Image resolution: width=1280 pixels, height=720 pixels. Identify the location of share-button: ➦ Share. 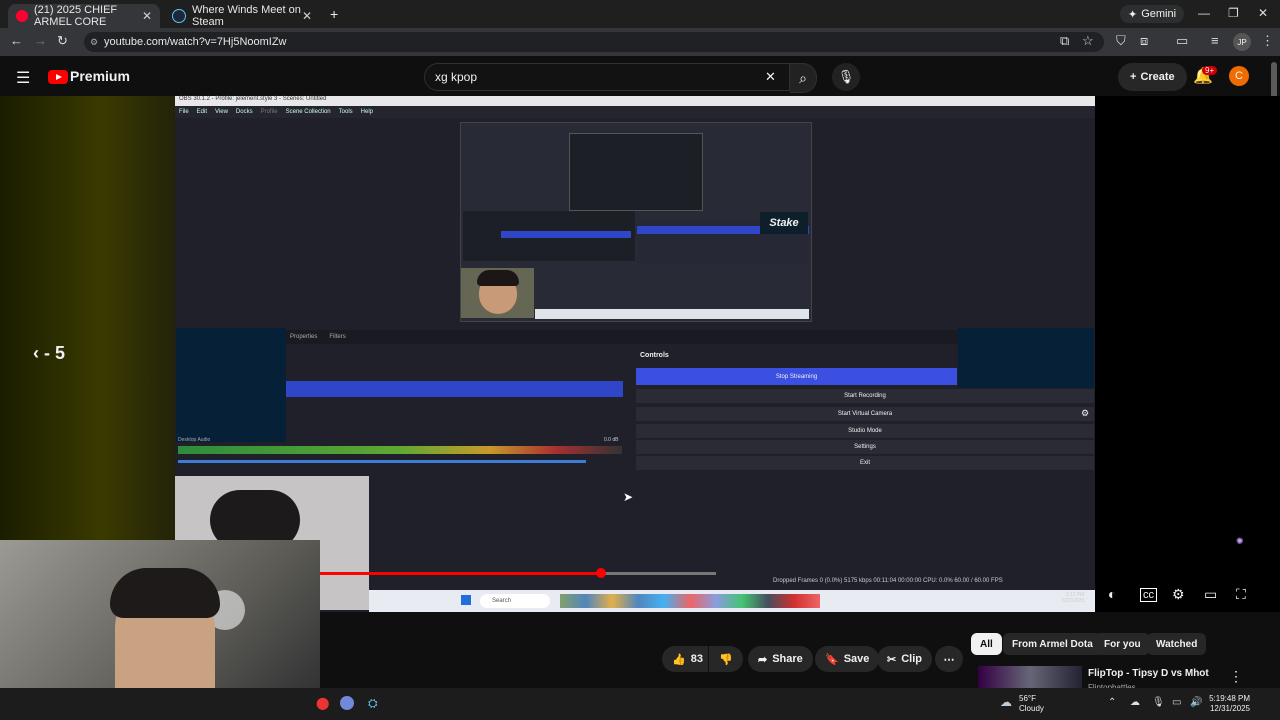
(780, 659).